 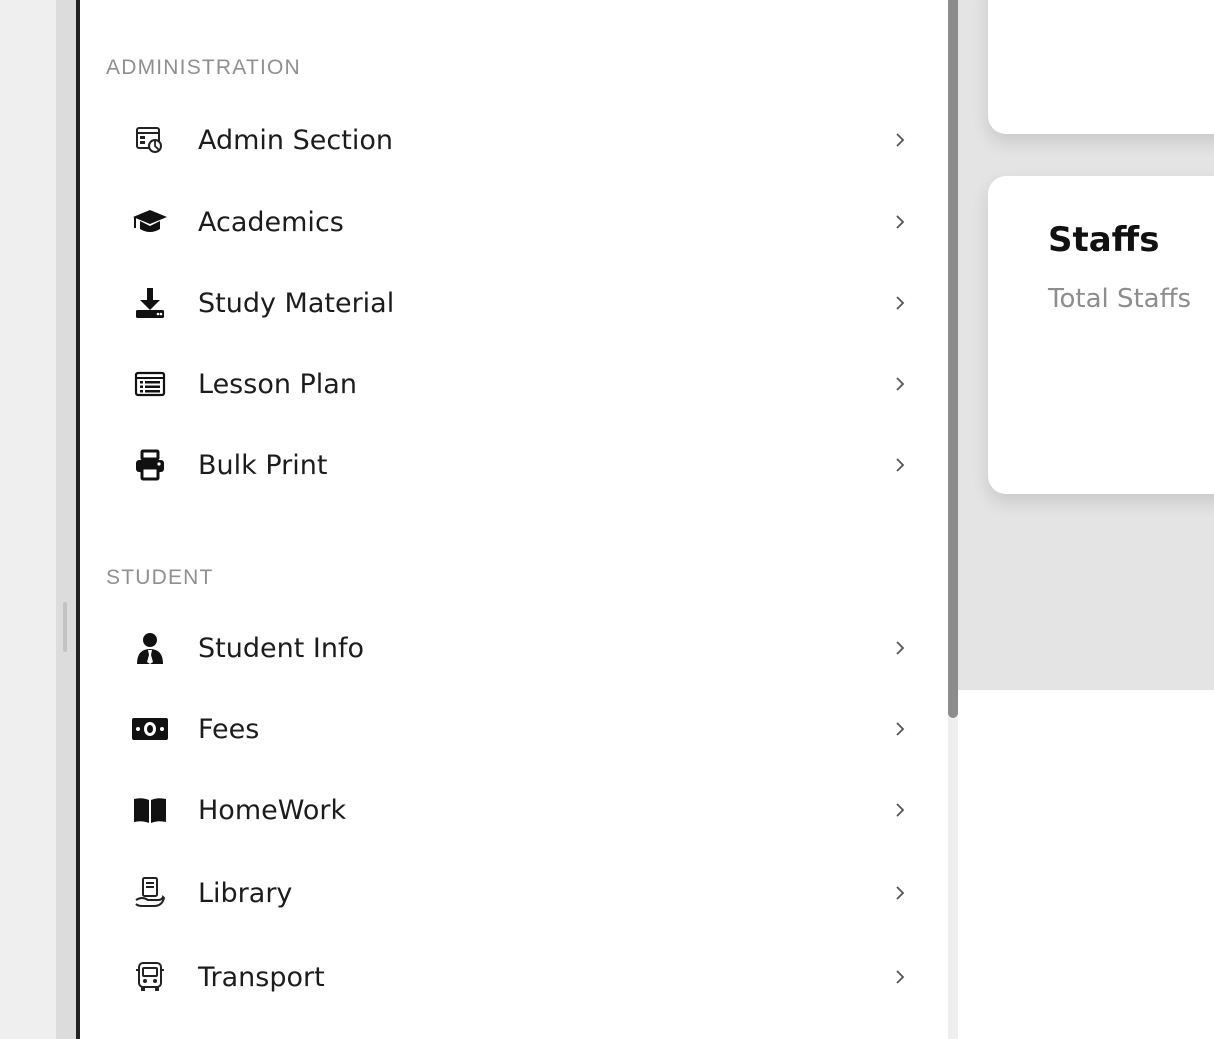 I want to click on content-lower-panel, so click(x=1086, y=864).